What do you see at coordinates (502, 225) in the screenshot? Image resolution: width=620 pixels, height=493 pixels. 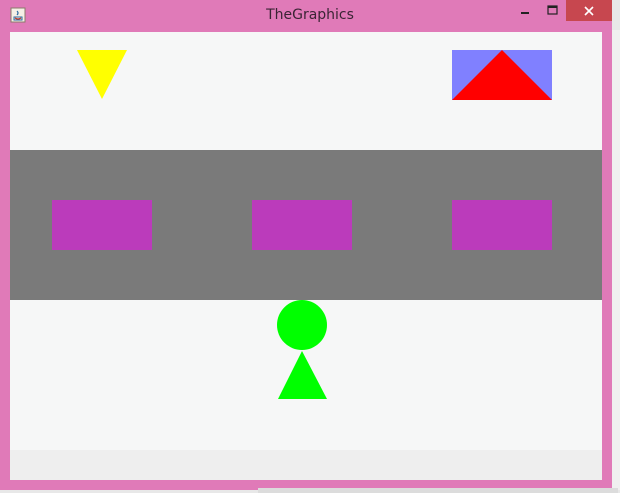 I see `purple-lane-mark-right` at bounding box center [502, 225].